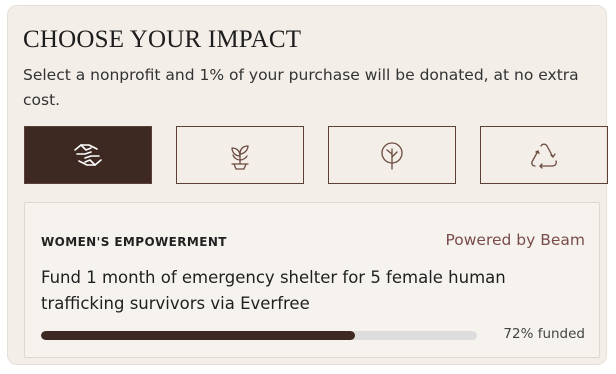  Describe the element at coordinates (544, 334) in the screenshot. I see `funded-percentage: 72% funded` at that location.